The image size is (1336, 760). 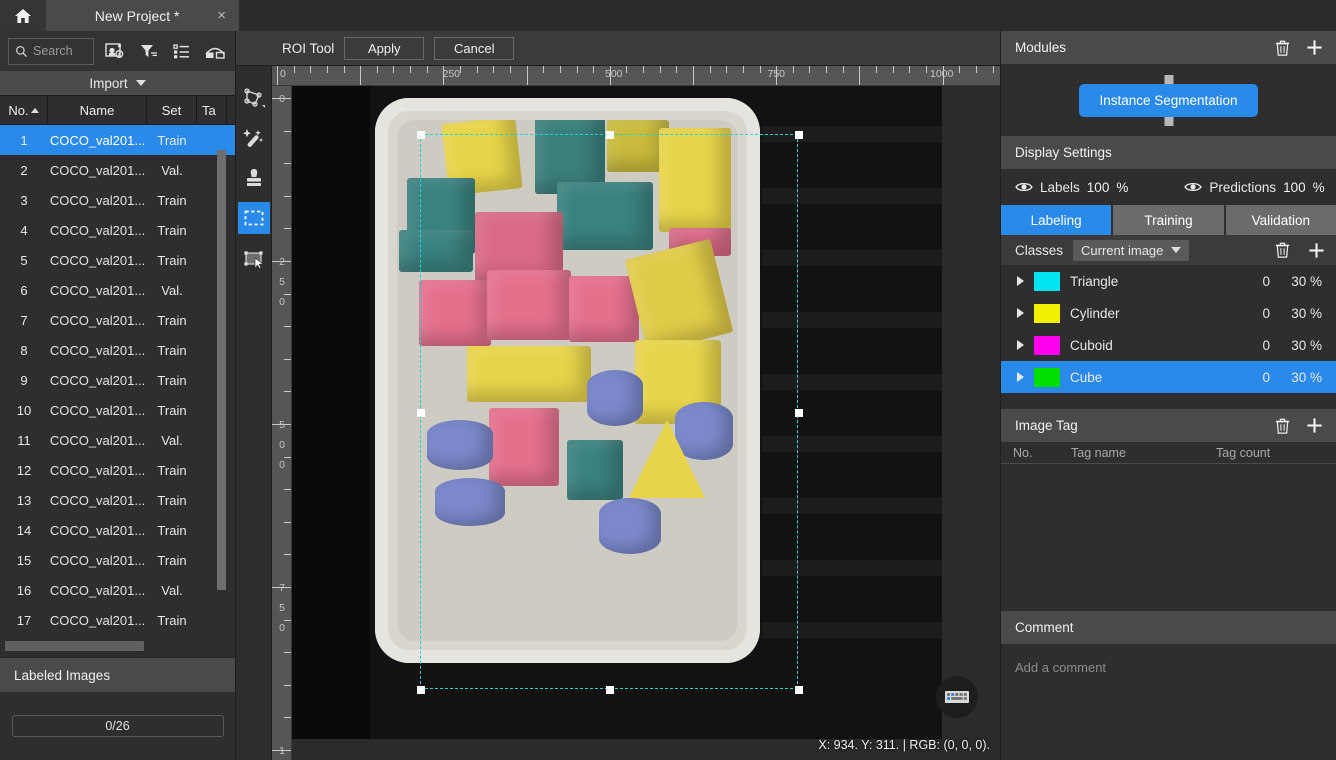 What do you see at coordinates (117, 260) in the screenshot?
I see `table-row: 5 COCO_val201... Train` at bounding box center [117, 260].